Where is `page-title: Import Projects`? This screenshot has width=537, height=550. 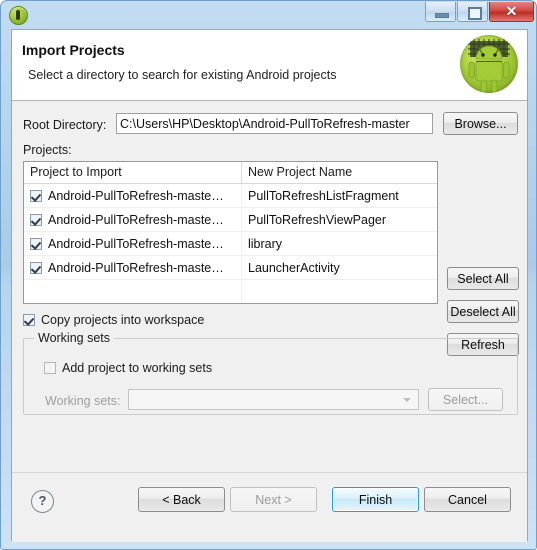 page-title: Import Projects is located at coordinates (73, 50).